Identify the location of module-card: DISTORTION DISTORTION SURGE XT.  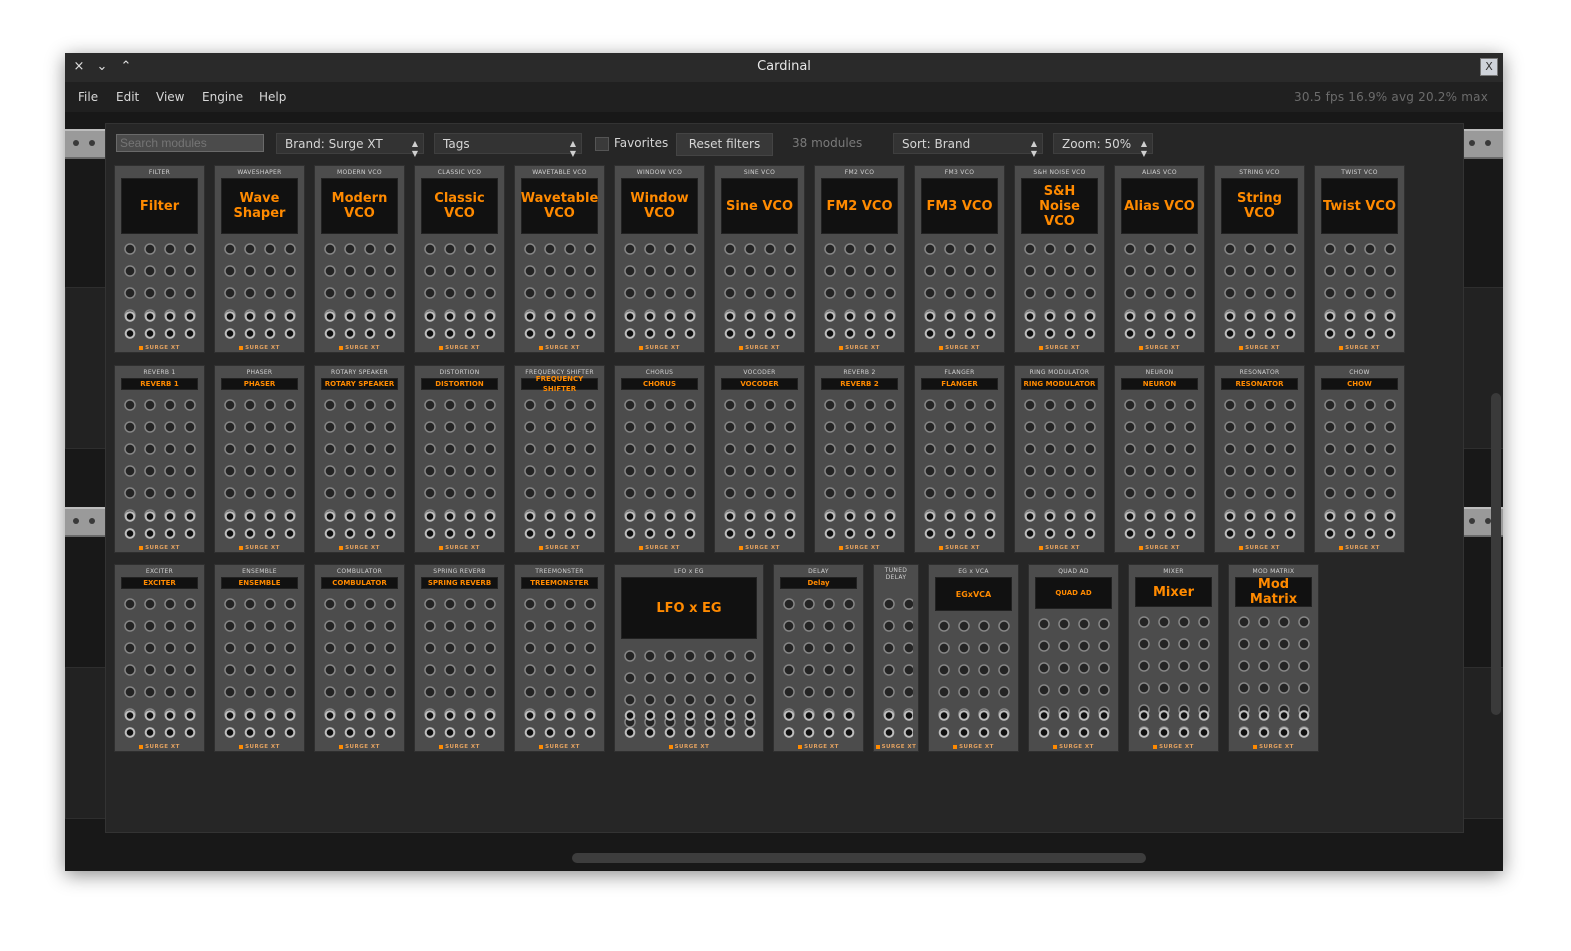
(459, 459).